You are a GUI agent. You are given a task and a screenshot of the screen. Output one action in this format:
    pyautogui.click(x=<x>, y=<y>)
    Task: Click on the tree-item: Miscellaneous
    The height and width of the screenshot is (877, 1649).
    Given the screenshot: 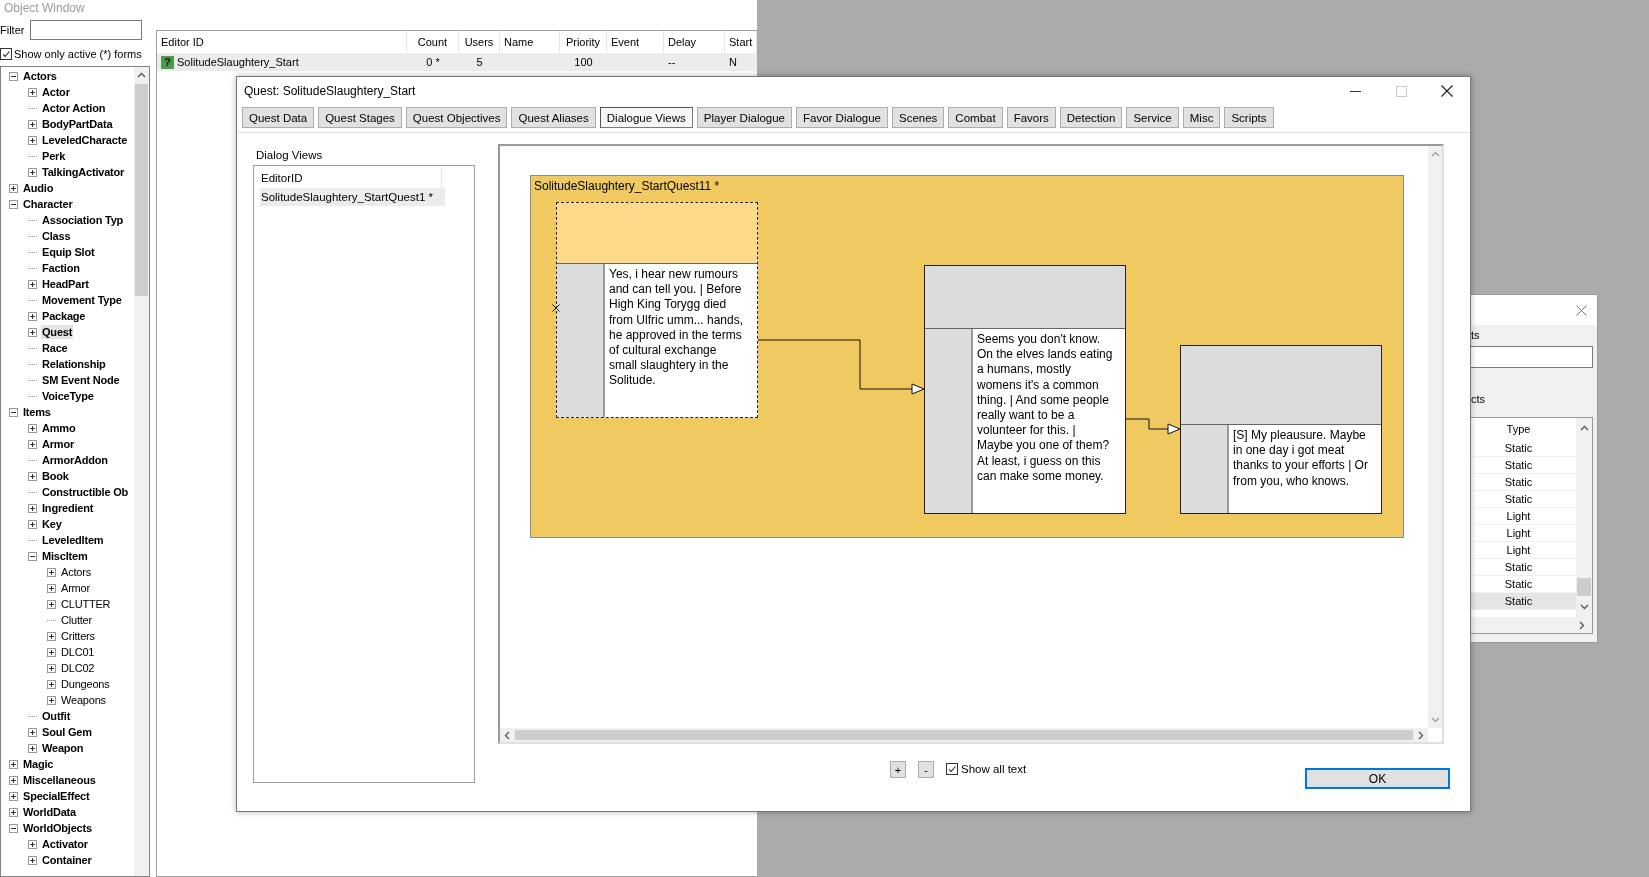 What is the action you would take?
    pyautogui.click(x=59, y=780)
    